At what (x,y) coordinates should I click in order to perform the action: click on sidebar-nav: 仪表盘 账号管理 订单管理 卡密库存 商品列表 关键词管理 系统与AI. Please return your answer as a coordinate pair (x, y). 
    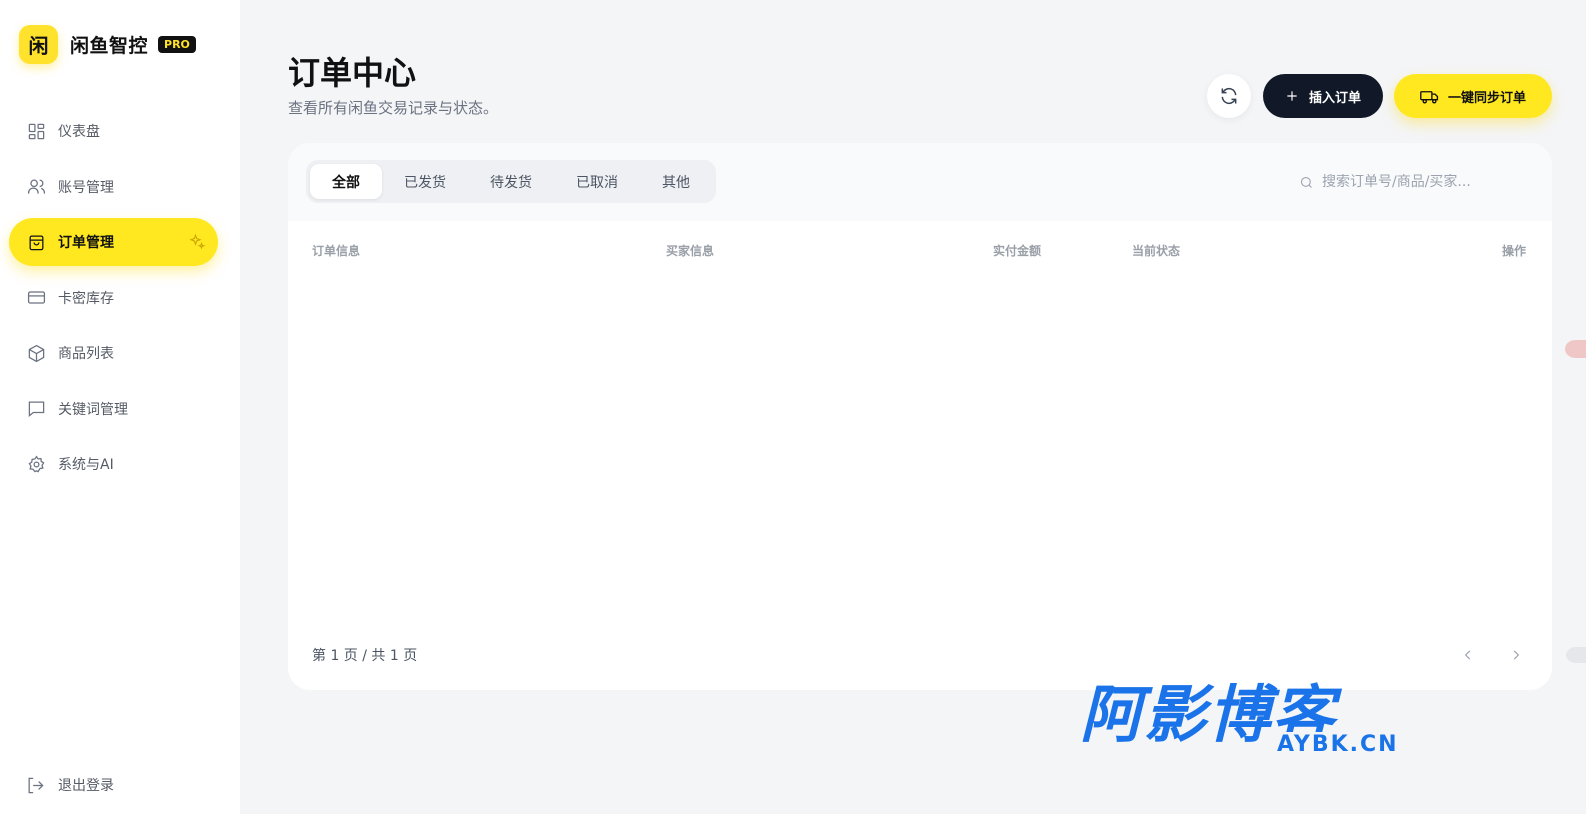
    Looking at the image, I should click on (113, 301).